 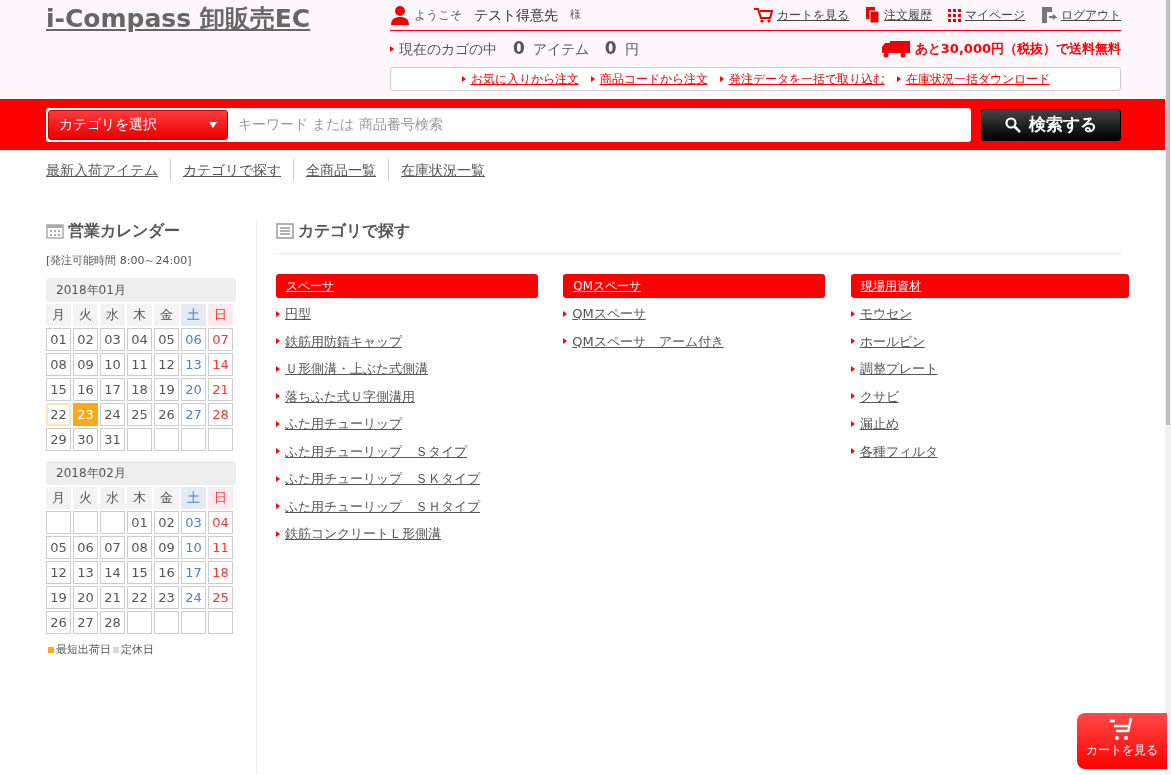 I want to click on logout-link: ログアウト, so click(x=1091, y=15).